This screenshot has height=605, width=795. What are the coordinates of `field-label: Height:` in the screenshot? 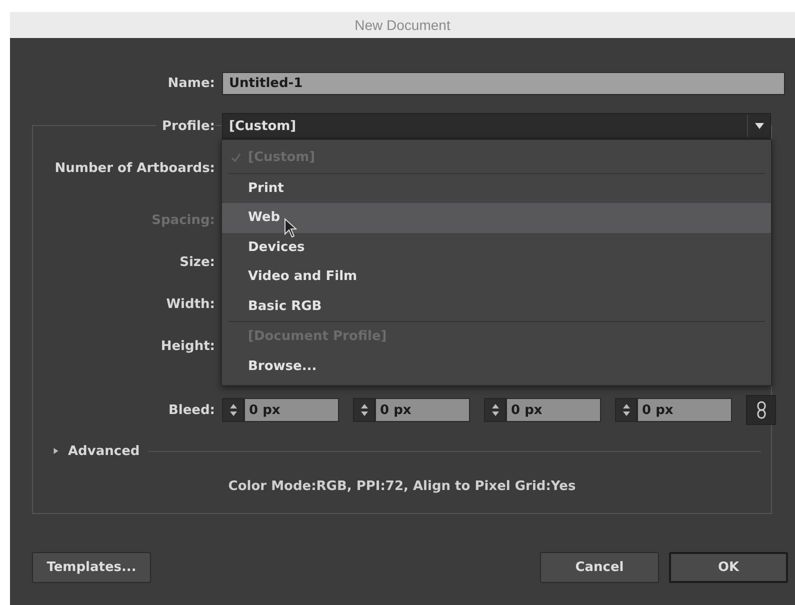 It's located at (187, 346).